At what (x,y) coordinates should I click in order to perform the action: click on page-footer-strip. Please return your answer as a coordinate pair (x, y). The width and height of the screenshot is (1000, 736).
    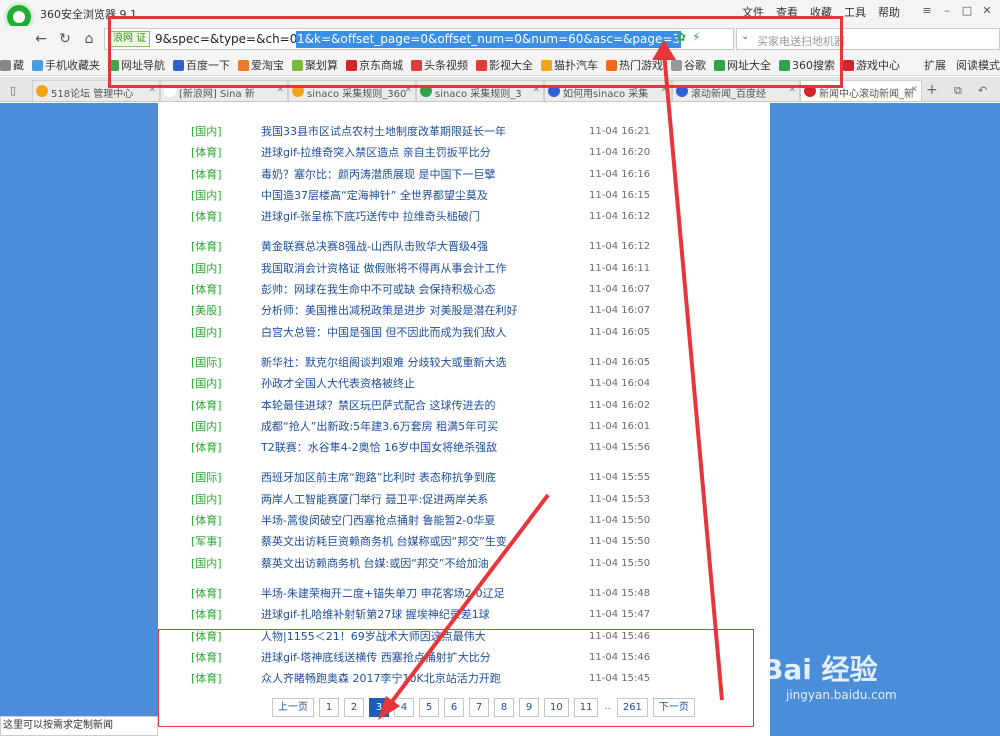
    Looking at the image, I should click on (460, 732).